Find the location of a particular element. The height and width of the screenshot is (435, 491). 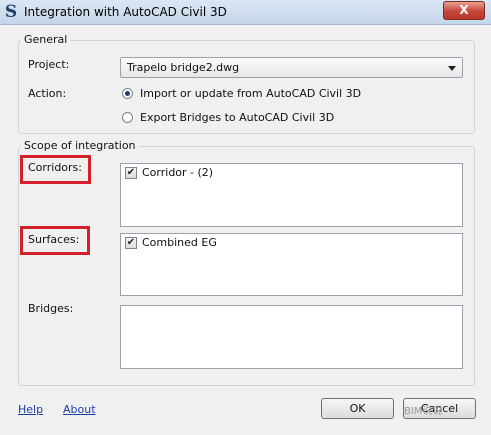

bridges-label: Bridges: is located at coordinates (51, 308).